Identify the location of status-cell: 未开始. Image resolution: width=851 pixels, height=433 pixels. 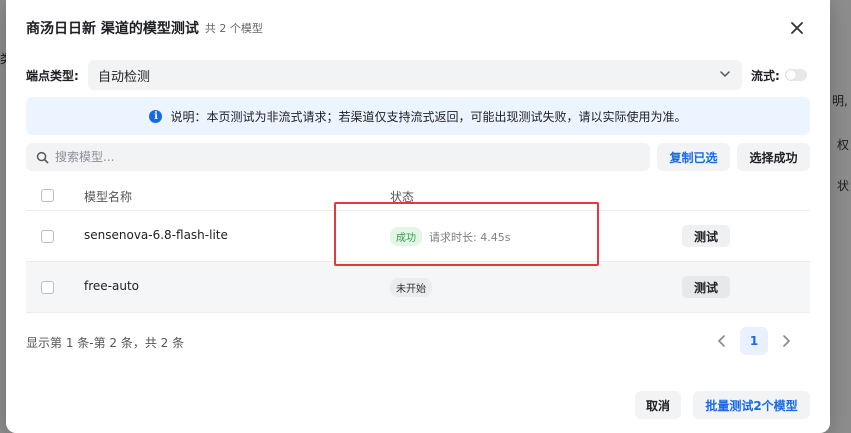
(411, 287).